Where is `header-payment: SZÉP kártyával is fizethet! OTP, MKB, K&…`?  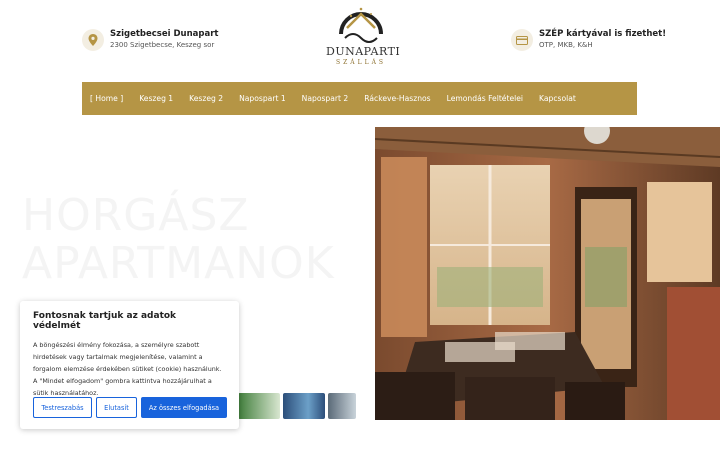
header-payment: SZÉP kártyával is fizethet! OTP, MKB, K&… is located at coordinates (588, 40).